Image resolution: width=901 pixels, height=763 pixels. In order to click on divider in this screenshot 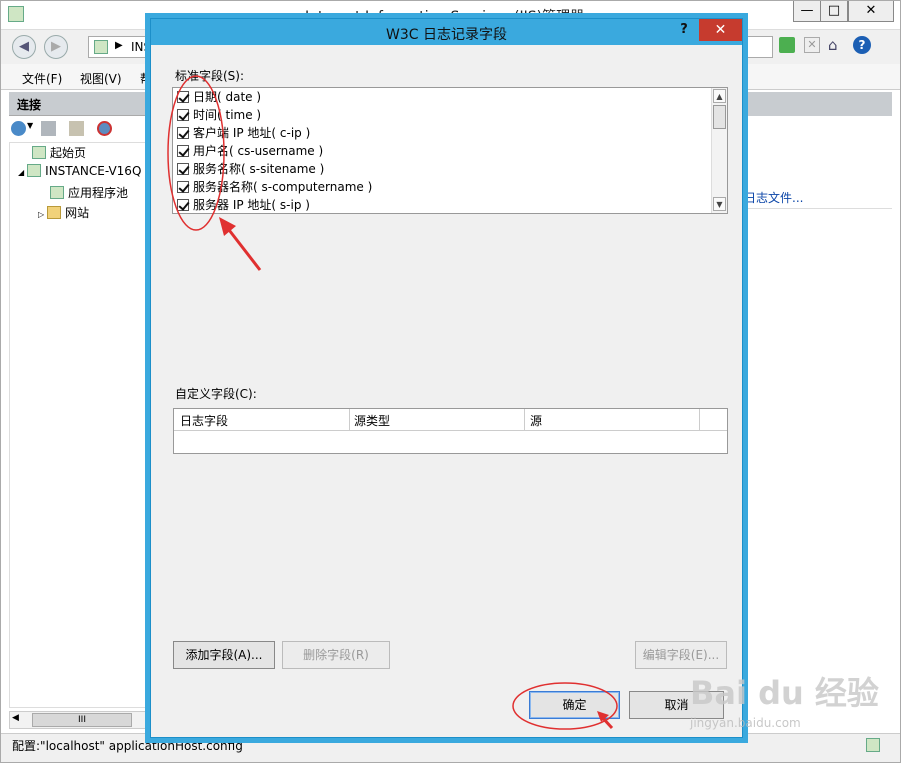, I will do `click(818, 208)`.